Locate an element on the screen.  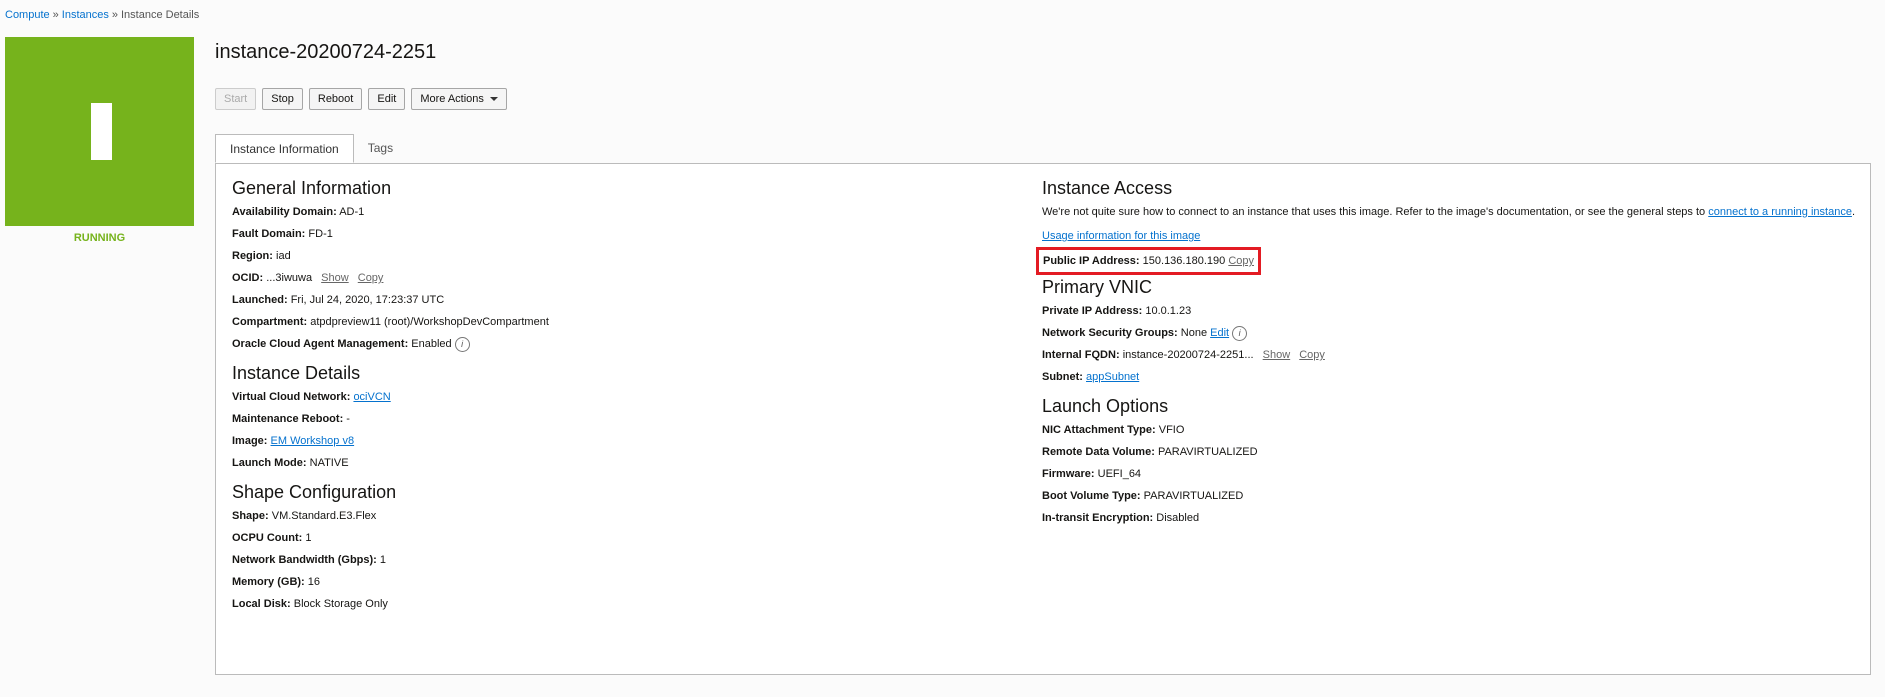
breadcrumb-current: Instance Details is located at coordinates (160, 15).